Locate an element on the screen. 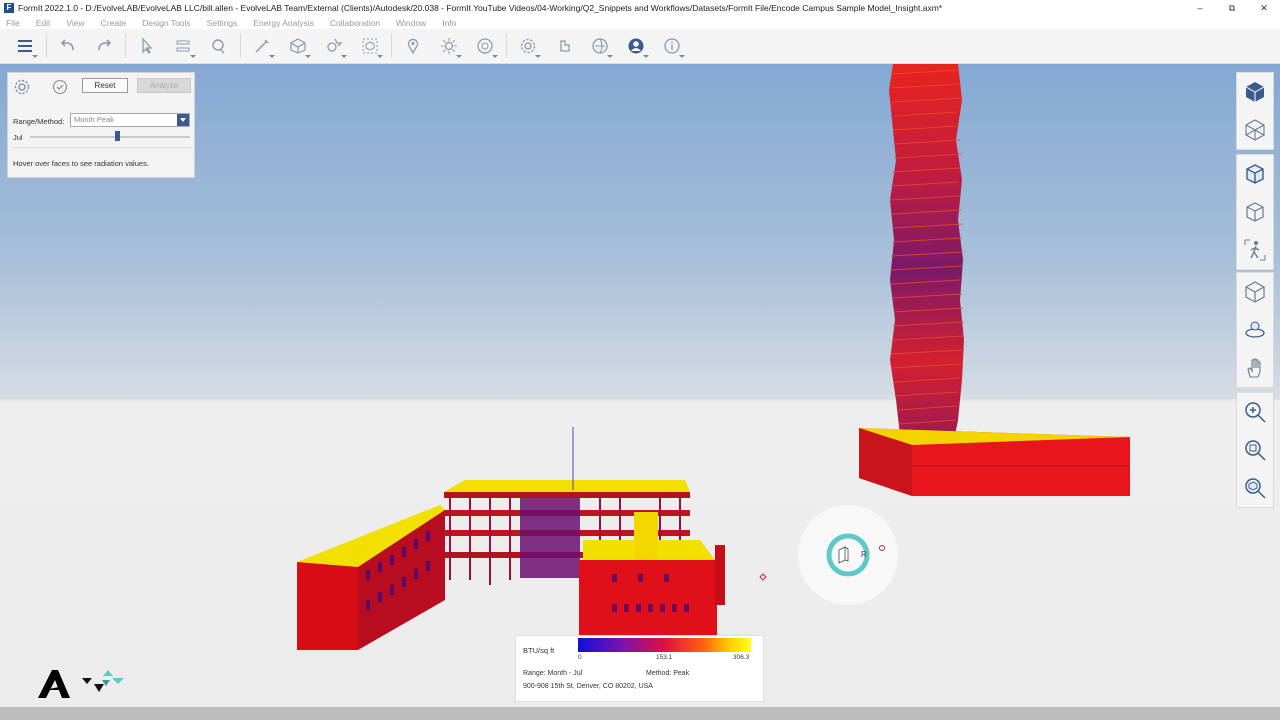 The width and height of the screenshot is (1280, 720). tape-measure-icon is located at coordinates (218, 46).